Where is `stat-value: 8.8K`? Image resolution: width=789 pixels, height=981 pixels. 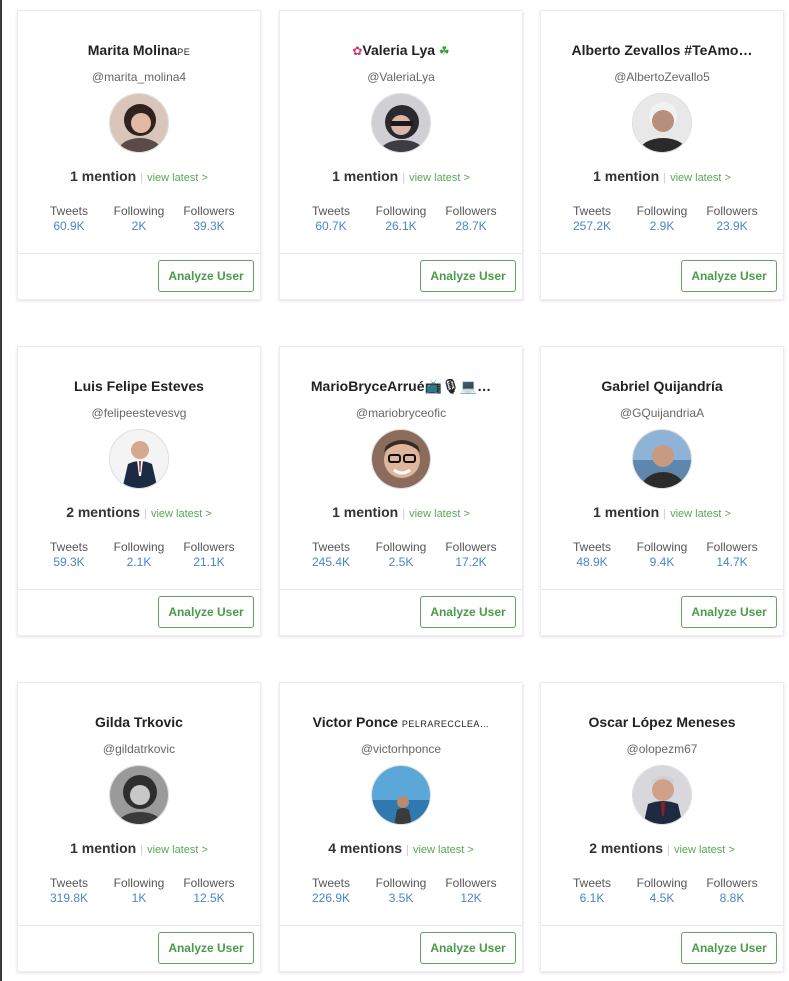
stat-value: 8.8K is located at coordinates (732, 898).